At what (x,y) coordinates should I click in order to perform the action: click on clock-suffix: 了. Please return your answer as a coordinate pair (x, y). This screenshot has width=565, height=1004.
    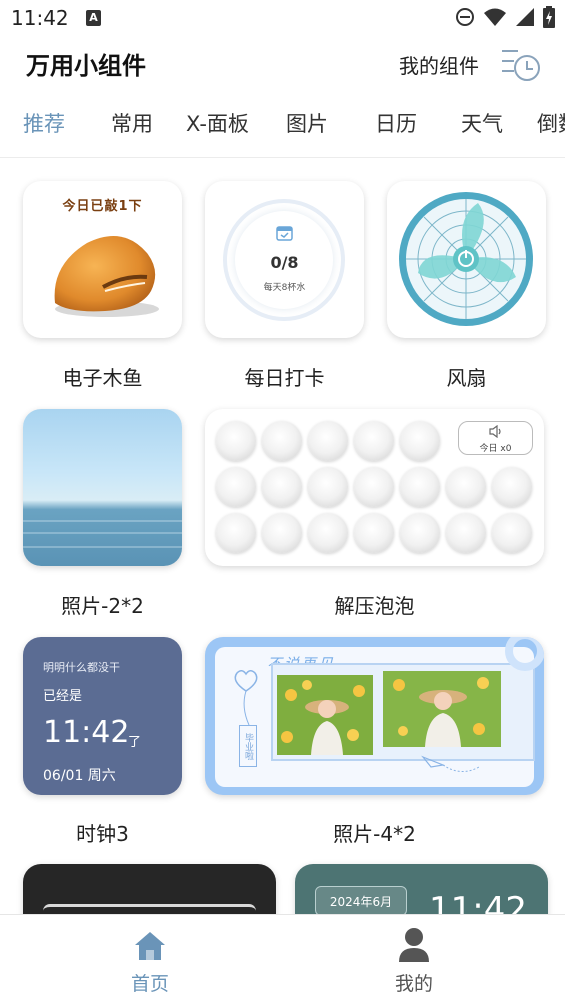
    Looking at the image, I should click on (135, 742).